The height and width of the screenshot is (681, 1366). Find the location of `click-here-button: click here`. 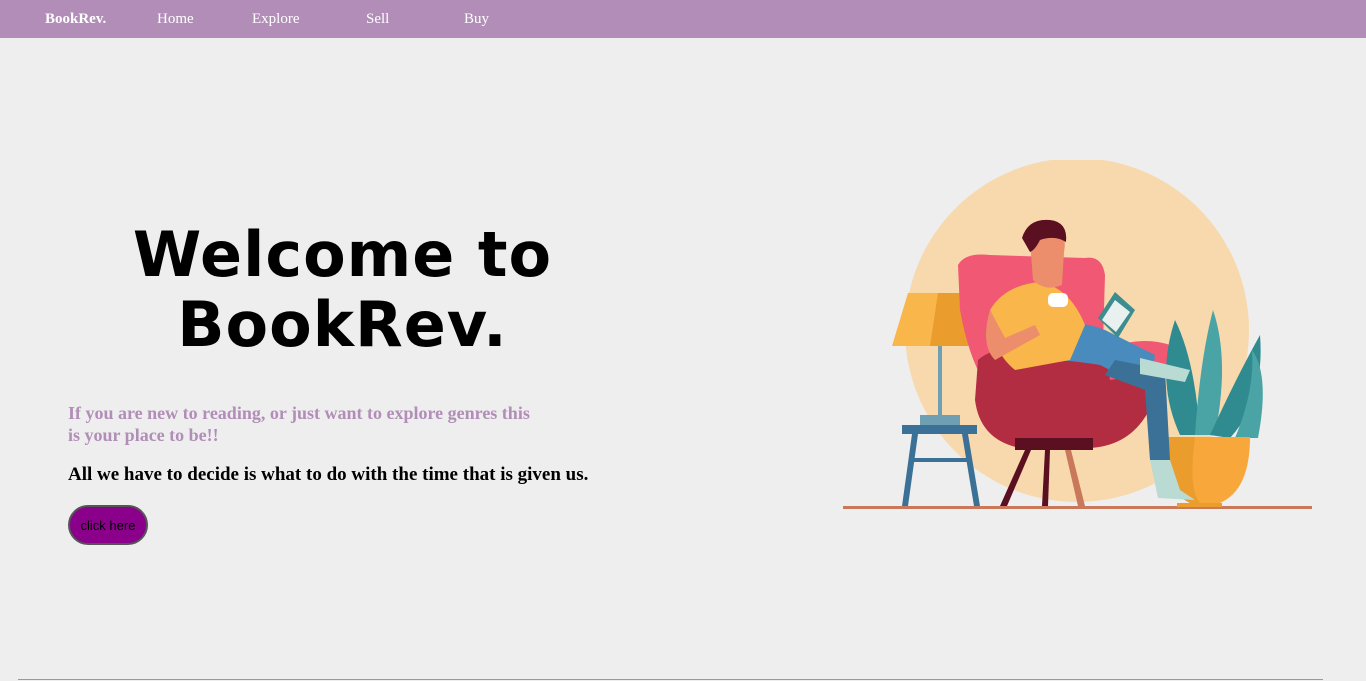

click-here-button: click here is located at coordinates (108, 525).